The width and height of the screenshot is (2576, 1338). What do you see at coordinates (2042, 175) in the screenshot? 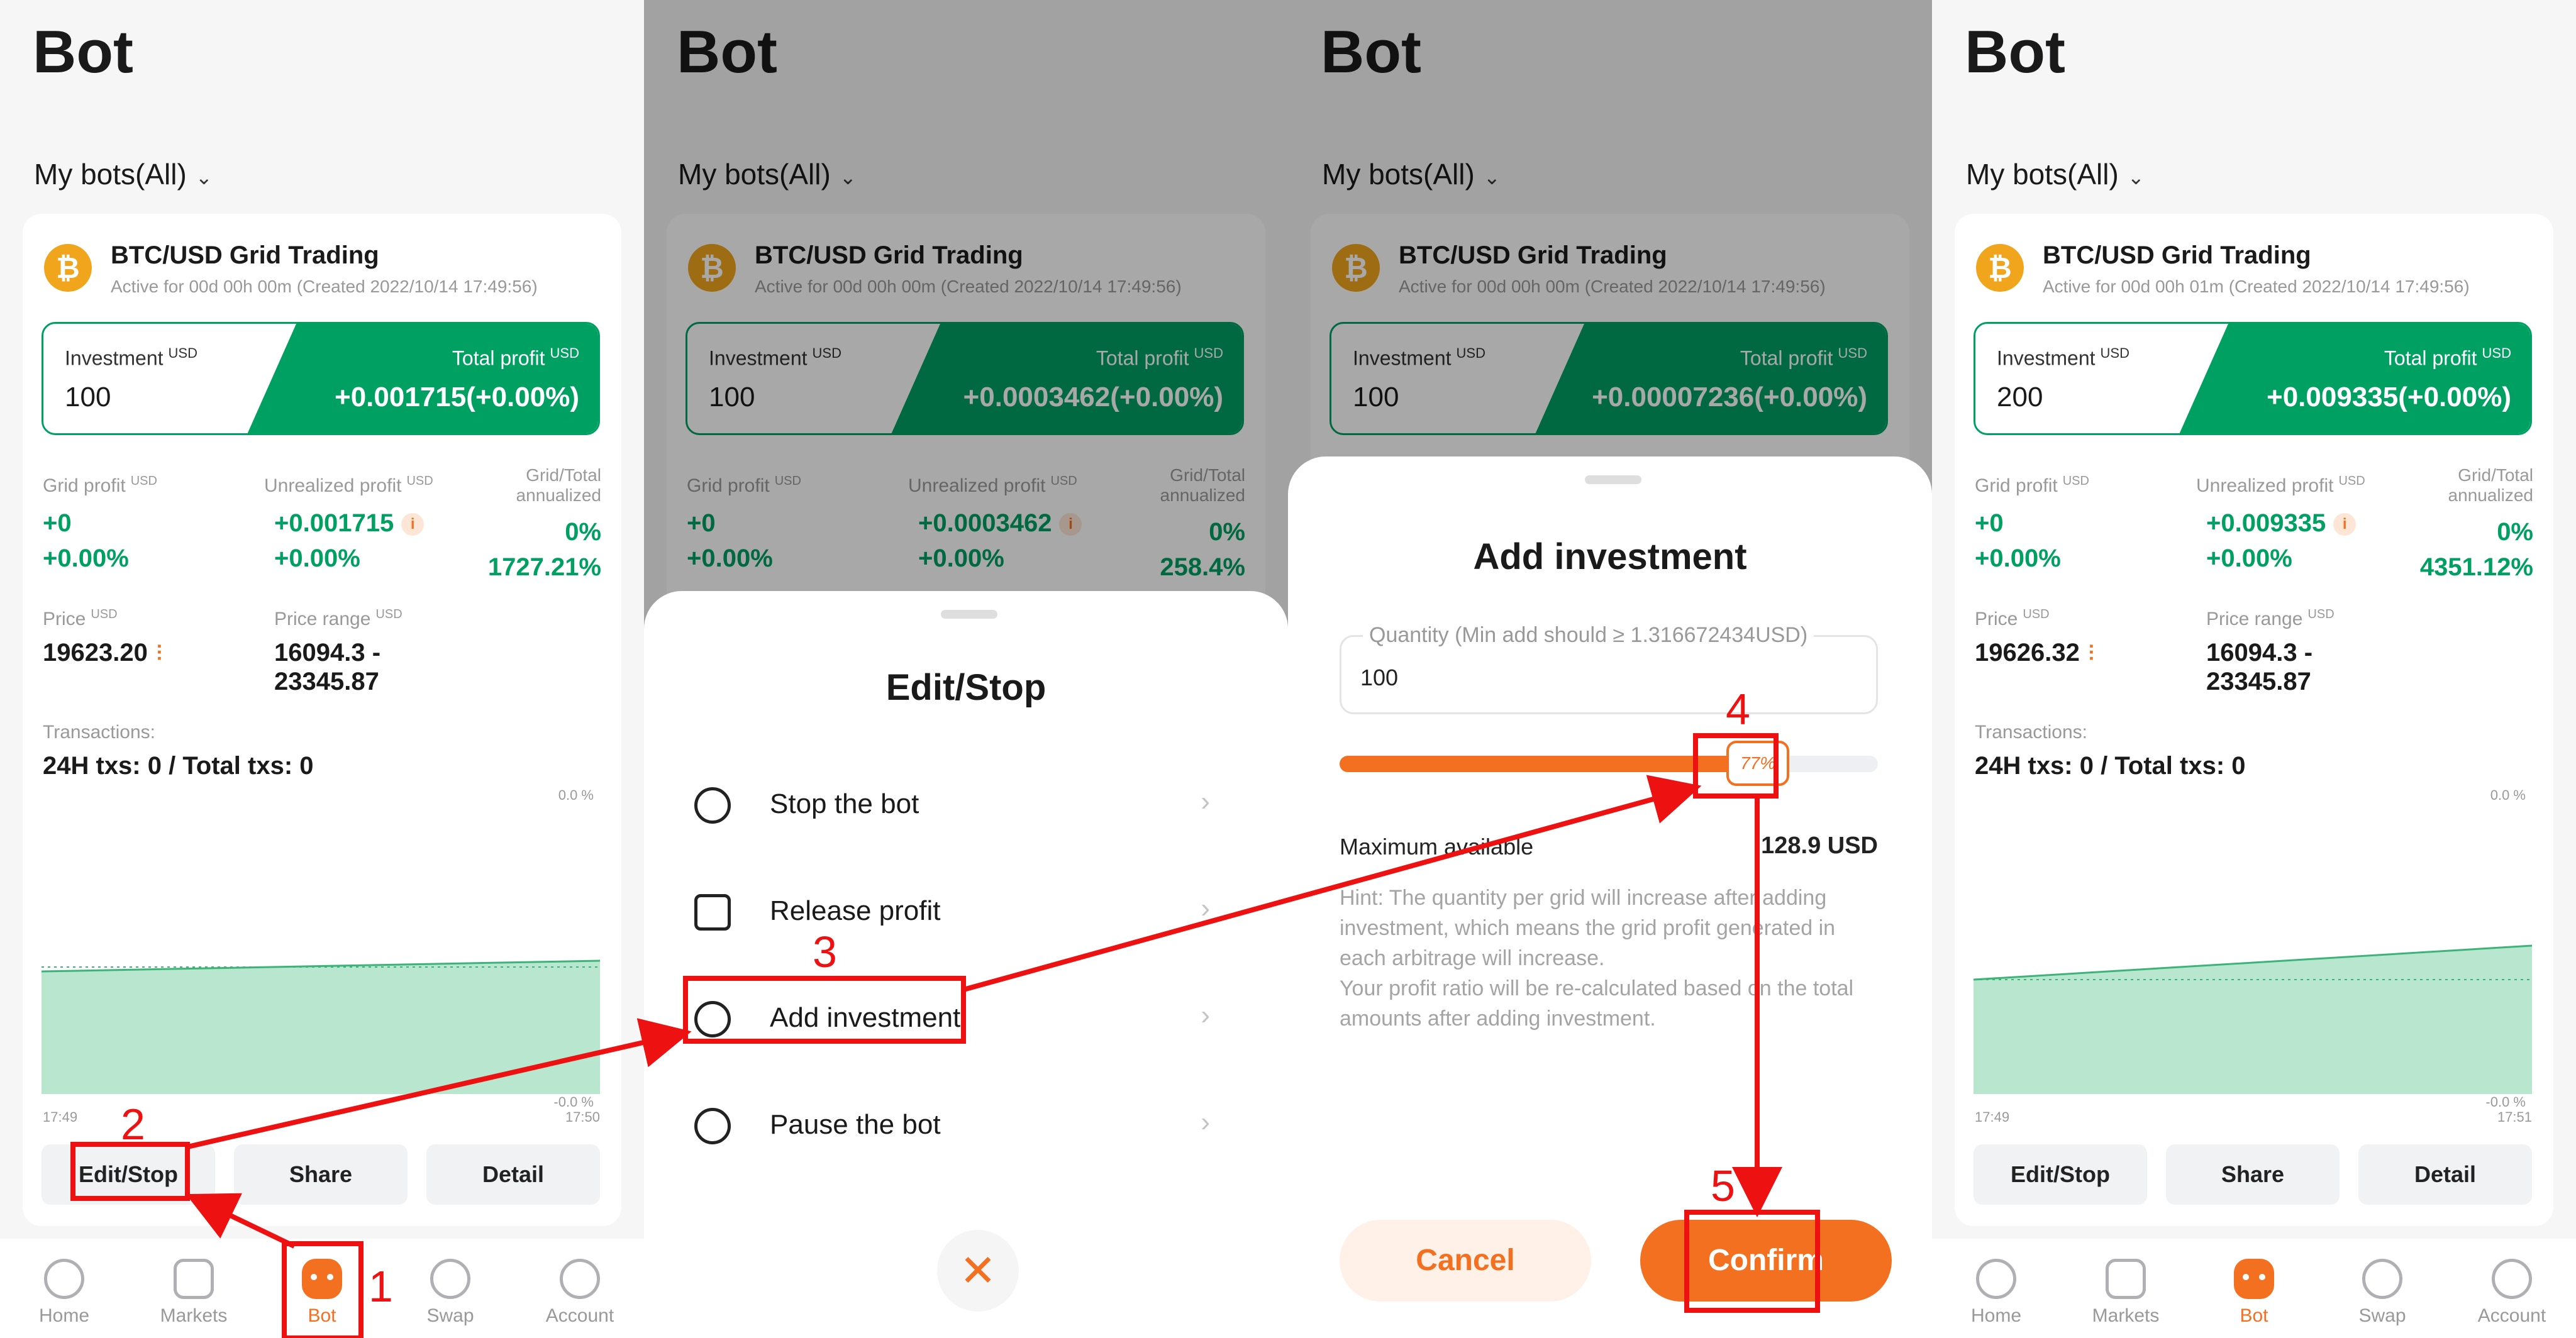
I see `filter-label: My bots(All)` at bounding box center [2042, 175].